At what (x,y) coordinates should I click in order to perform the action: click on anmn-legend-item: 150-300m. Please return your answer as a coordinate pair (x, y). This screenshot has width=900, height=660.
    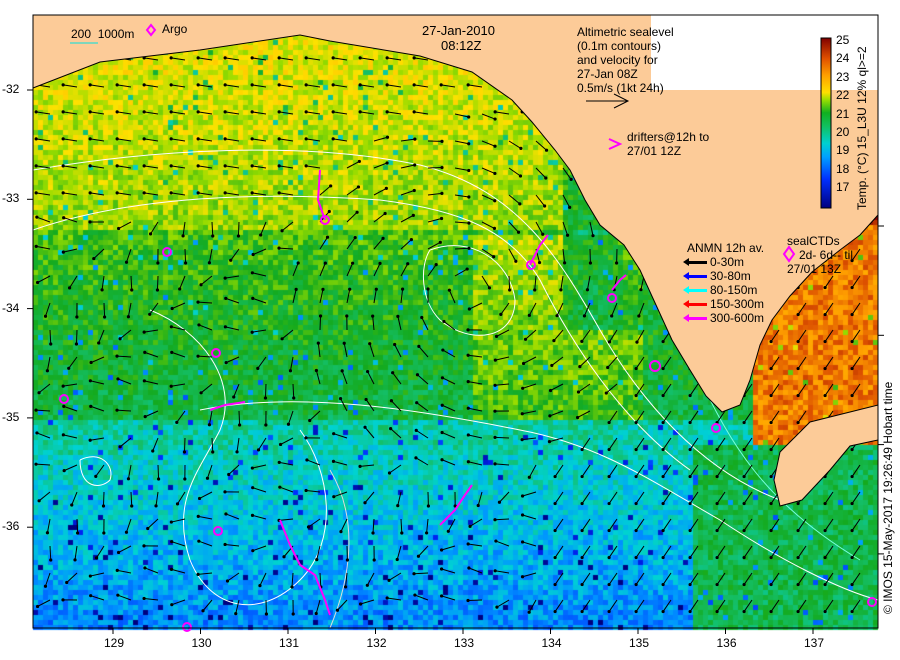
    Looking at the image, I should click on (723, 304).